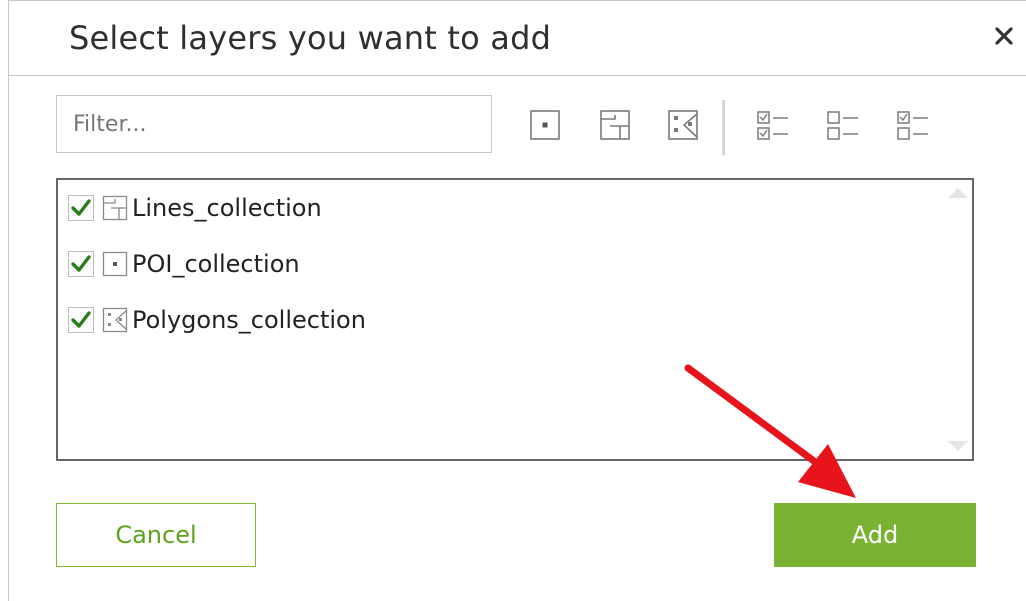 This screenshot has height=601, width=1026. Describe the element at coordinates (274, 124) in the screenshot. I see `filter-input` at that location.